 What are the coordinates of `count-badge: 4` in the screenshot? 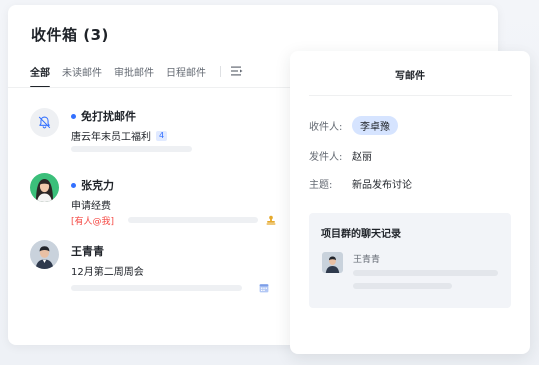 It's located at (162, 135).